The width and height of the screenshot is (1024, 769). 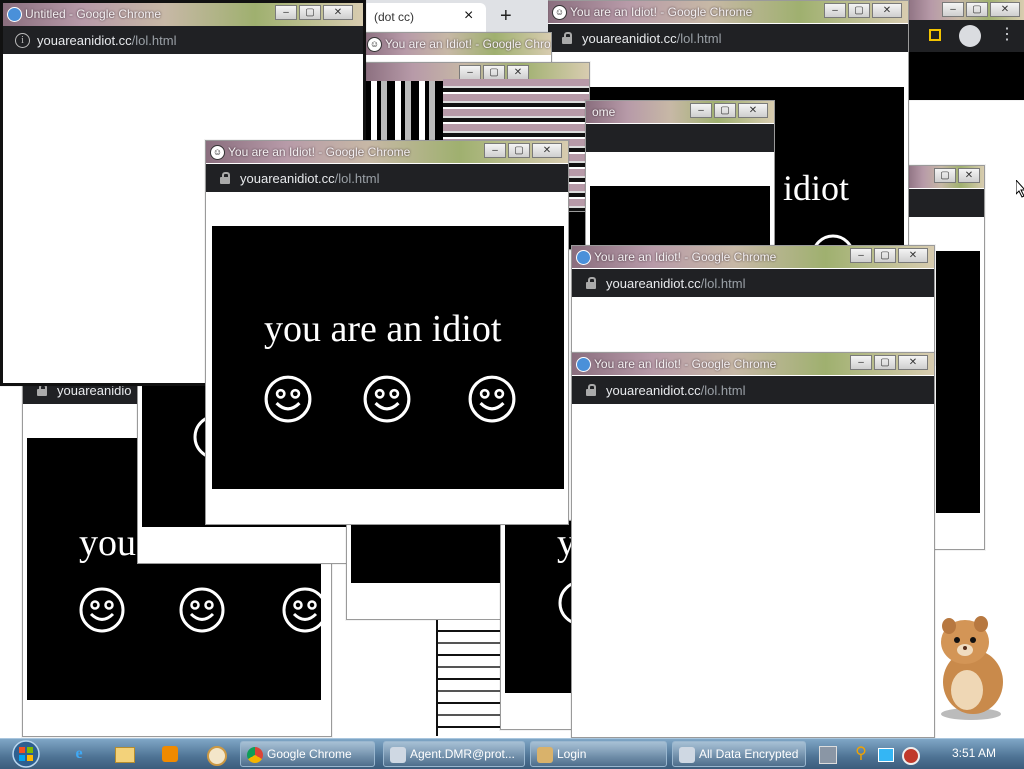 What do you see at coordinates (506, 16) in the screenshot?
I see `new-tab-button: +` at bounding box center [506, 16].